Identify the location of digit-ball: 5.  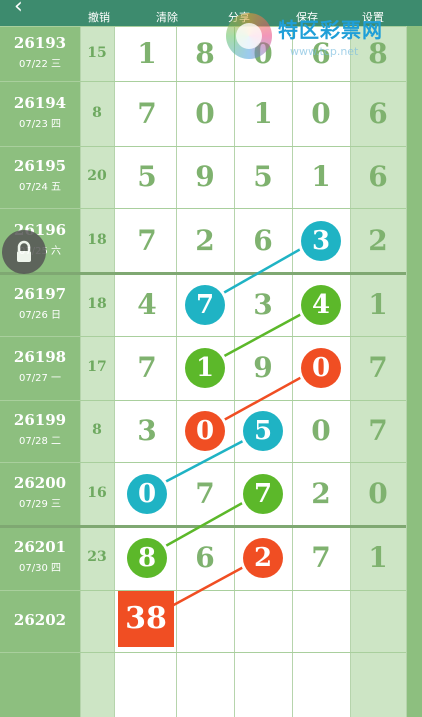
(263, 431).